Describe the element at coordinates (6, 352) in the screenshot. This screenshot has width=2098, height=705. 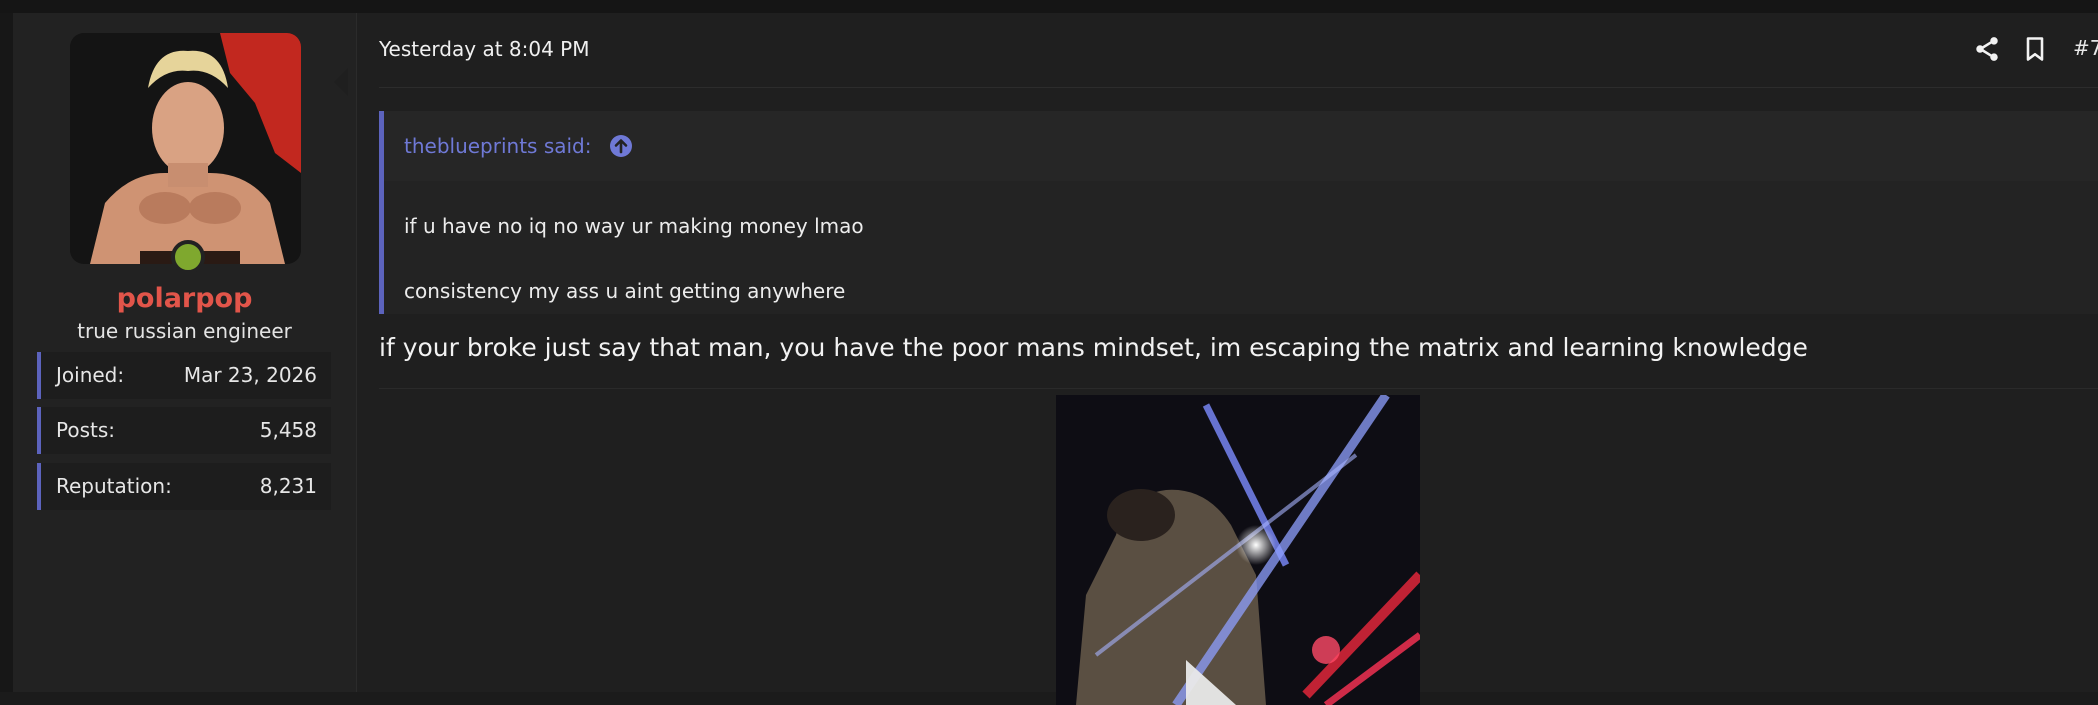
I see `left-strip` at that location.